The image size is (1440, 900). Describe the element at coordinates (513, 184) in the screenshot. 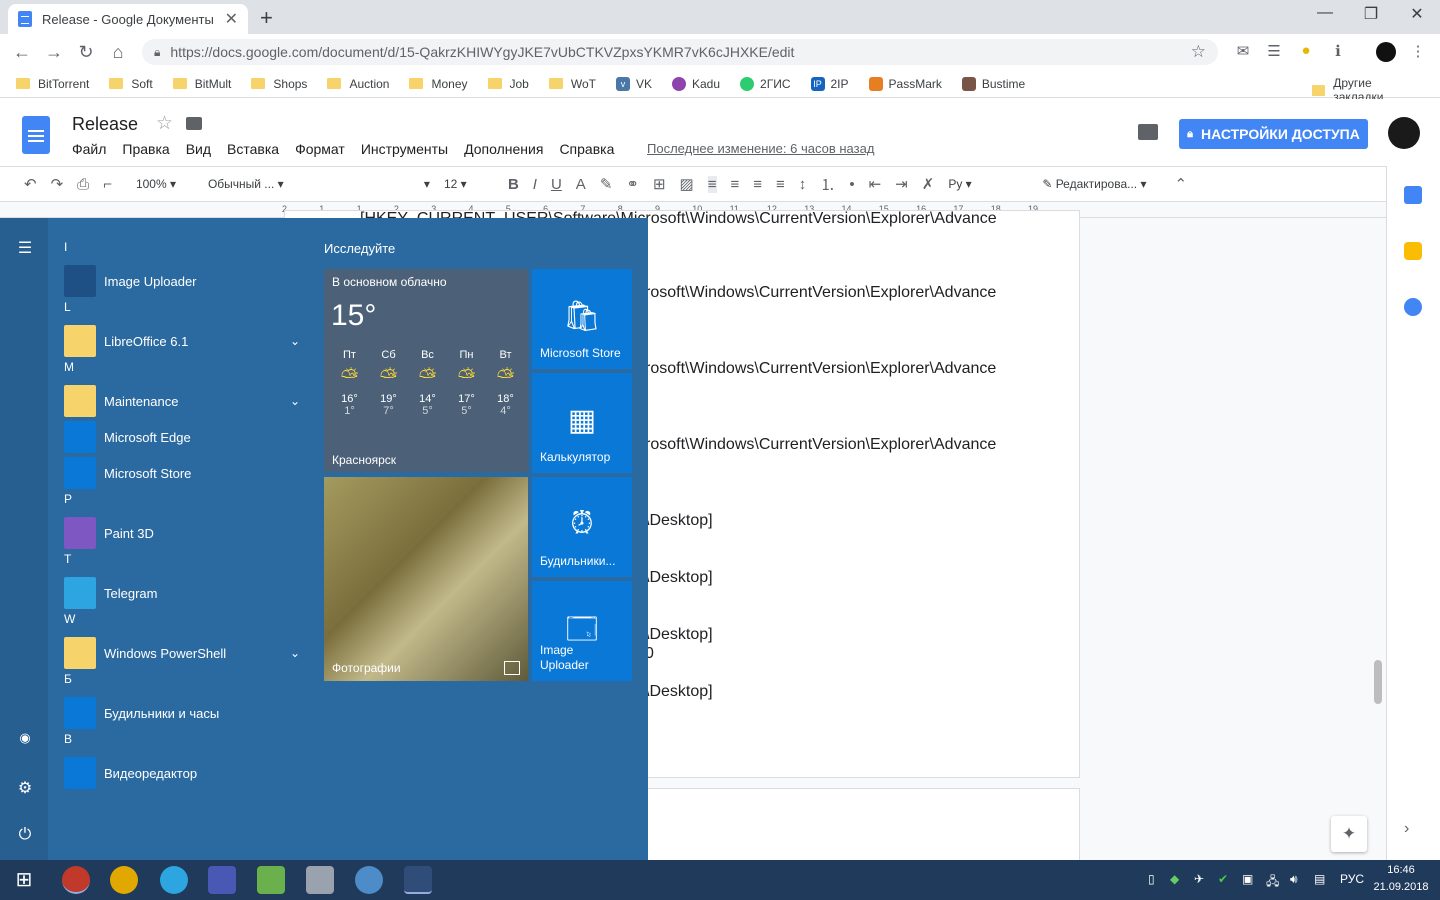

I see `bold-icon: B` at that location.